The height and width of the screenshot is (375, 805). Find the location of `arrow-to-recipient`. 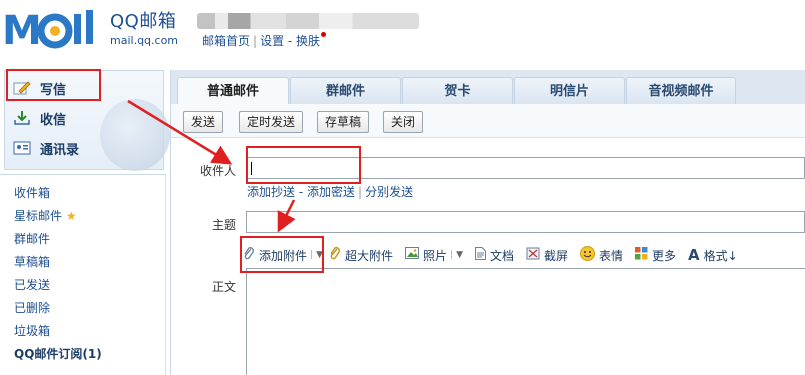

arrow-to-recipient is located at coordinates (180, 132).